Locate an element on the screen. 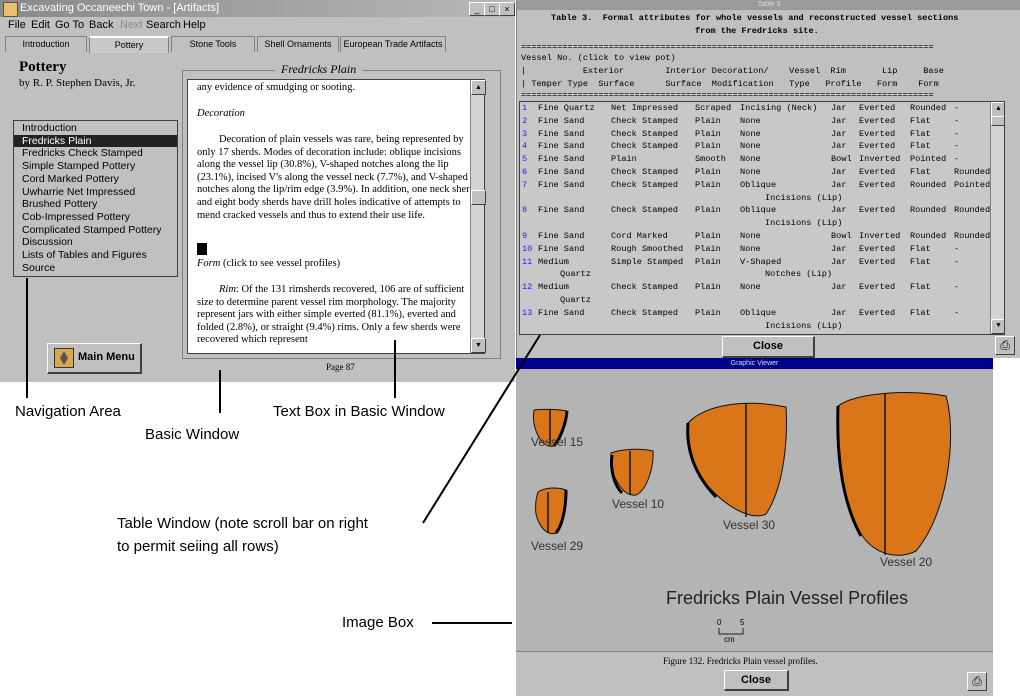 The width and height of the screenshot is (1020, 696). annotation-navigation-area: Navigation Area is located at coordinates (68, 411).